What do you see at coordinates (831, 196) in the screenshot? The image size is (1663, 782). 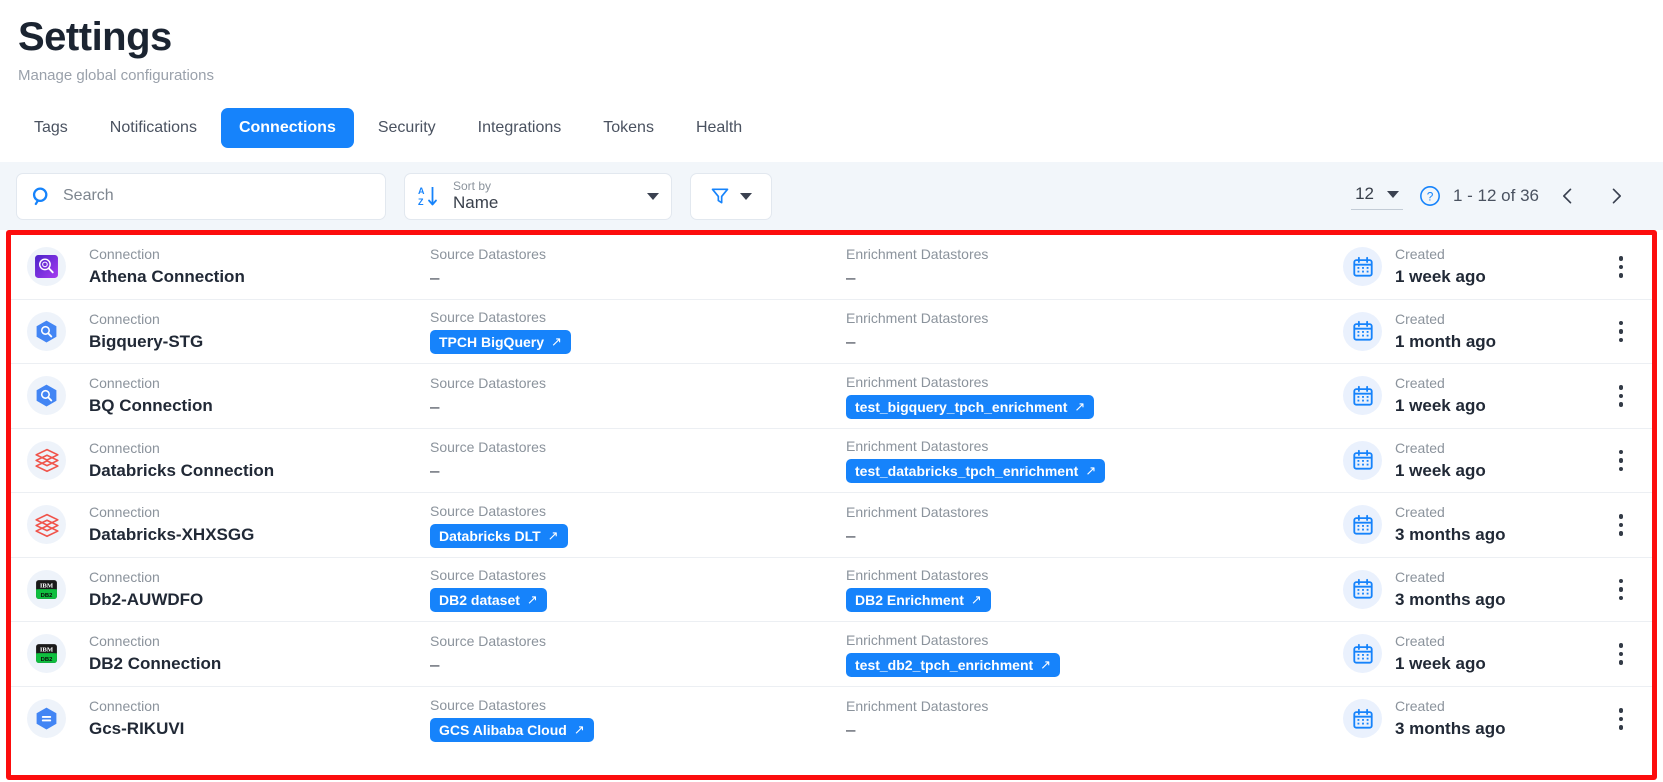 I see `table-toolbar: A Z Sort by Name 12 ?` at bounding box center [831, 196].